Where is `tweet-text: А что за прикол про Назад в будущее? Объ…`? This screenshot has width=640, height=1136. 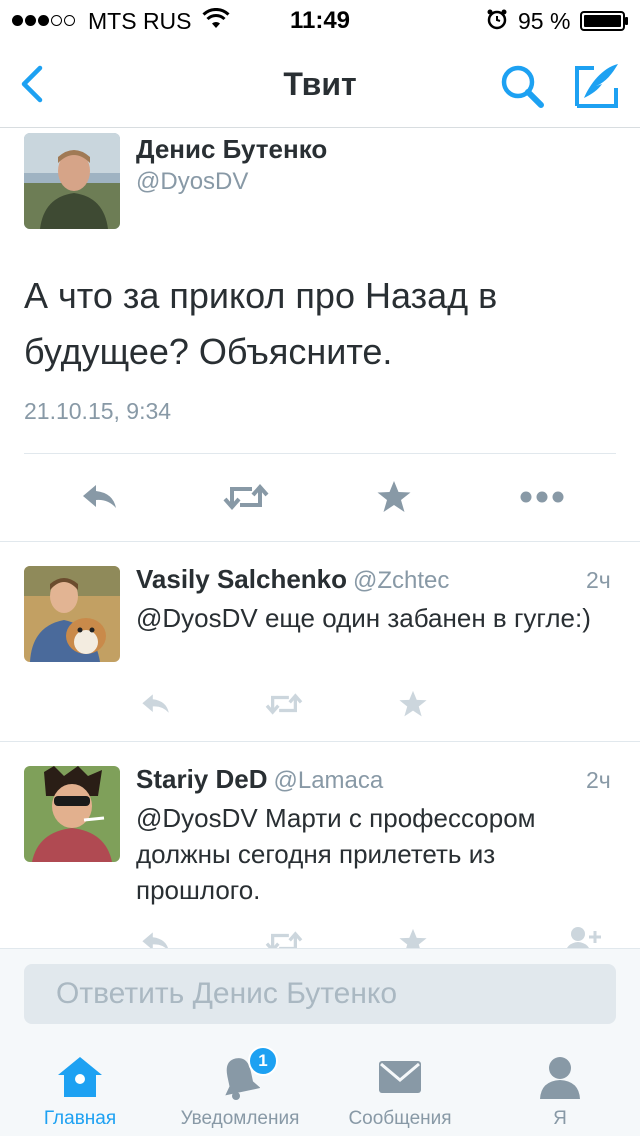
tweet-text: А что за прикол про Назад в будущее? Объ… is located at coordinates (261, 323).